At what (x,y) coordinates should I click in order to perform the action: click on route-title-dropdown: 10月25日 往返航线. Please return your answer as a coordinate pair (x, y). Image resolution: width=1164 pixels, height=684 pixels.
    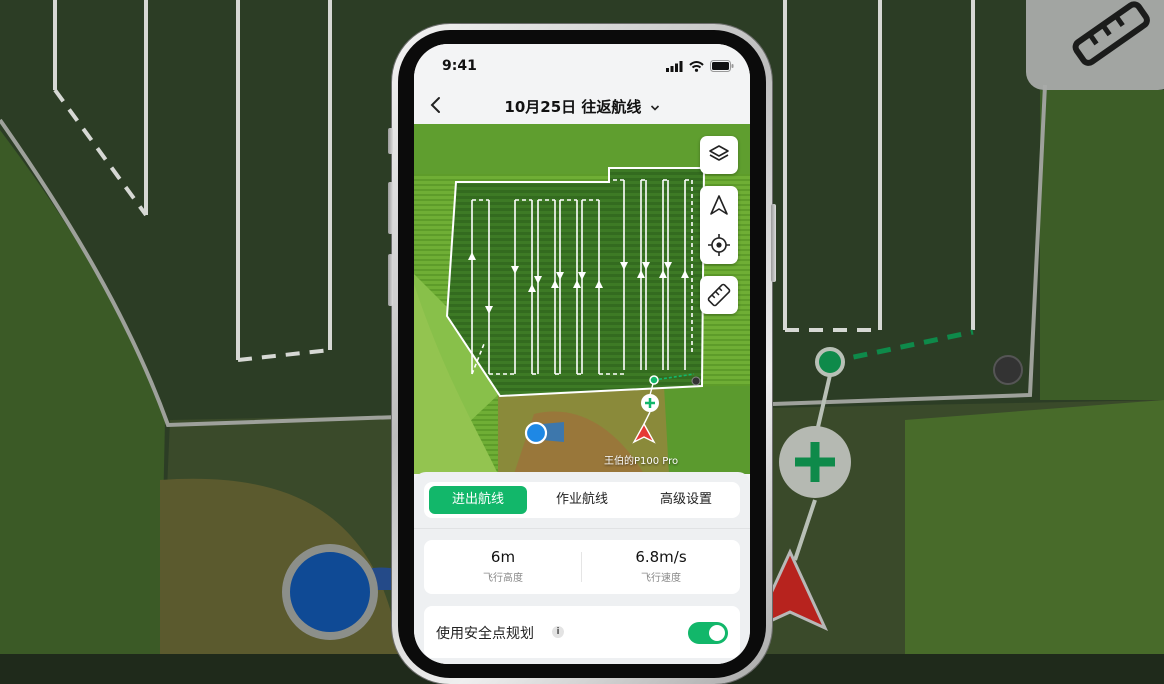
    Looking at the image, I should click on (582, 106).